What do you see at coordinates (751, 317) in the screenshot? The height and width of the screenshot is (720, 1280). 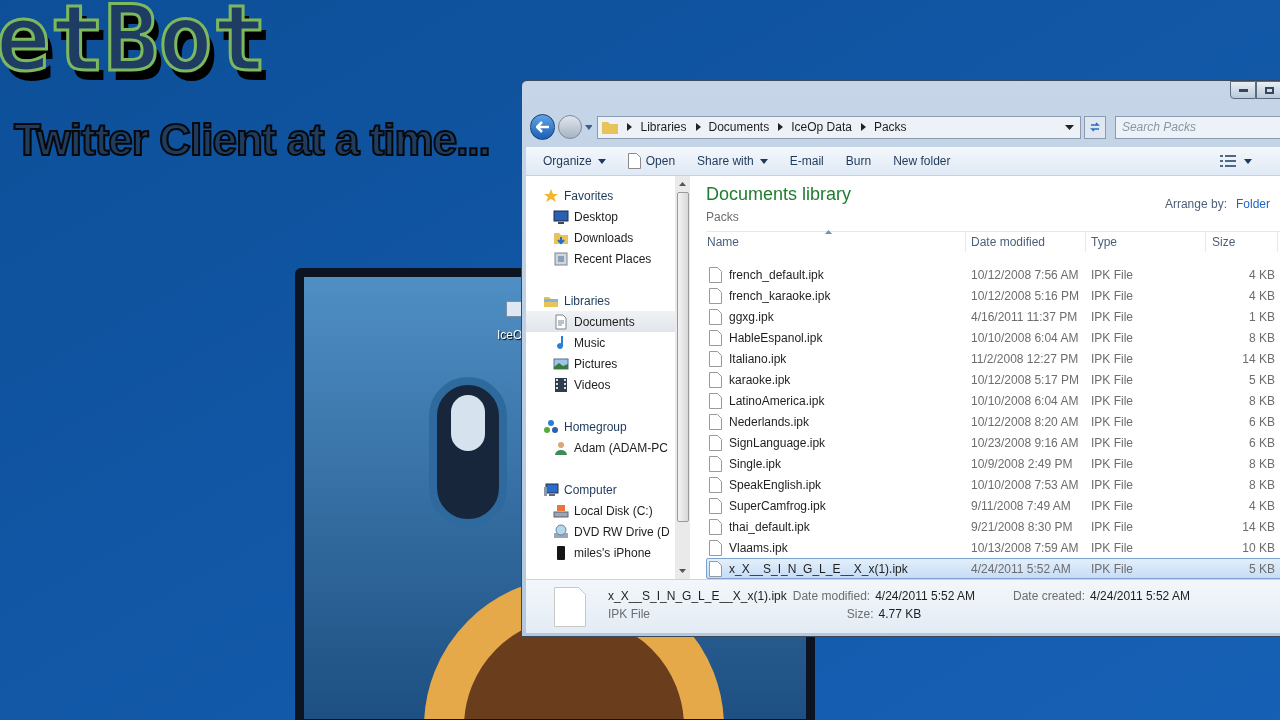 I see `file-name: ggxg.ipk` at bounding box center [751, 317].